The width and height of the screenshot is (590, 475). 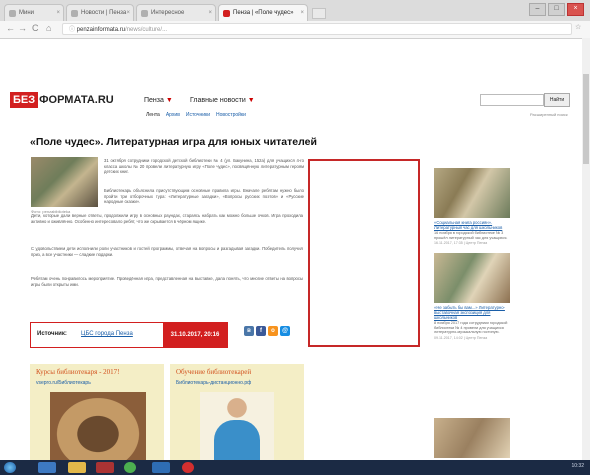 What do you see at coordinates (173, 115) in the screenshot?
I see `subnav-archive: Архив` at bounding box center [173, 115].